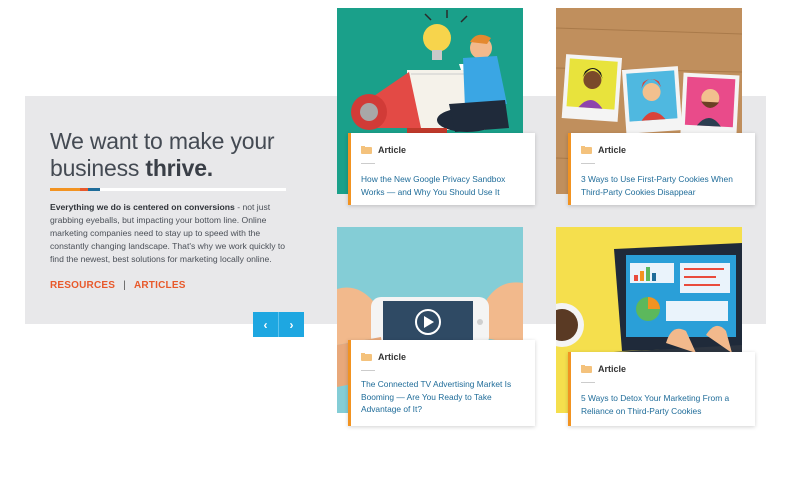 The width and height of the screenshot is (800, 480). I want to click on articles-link: ARTICLES, so click(160, 285).